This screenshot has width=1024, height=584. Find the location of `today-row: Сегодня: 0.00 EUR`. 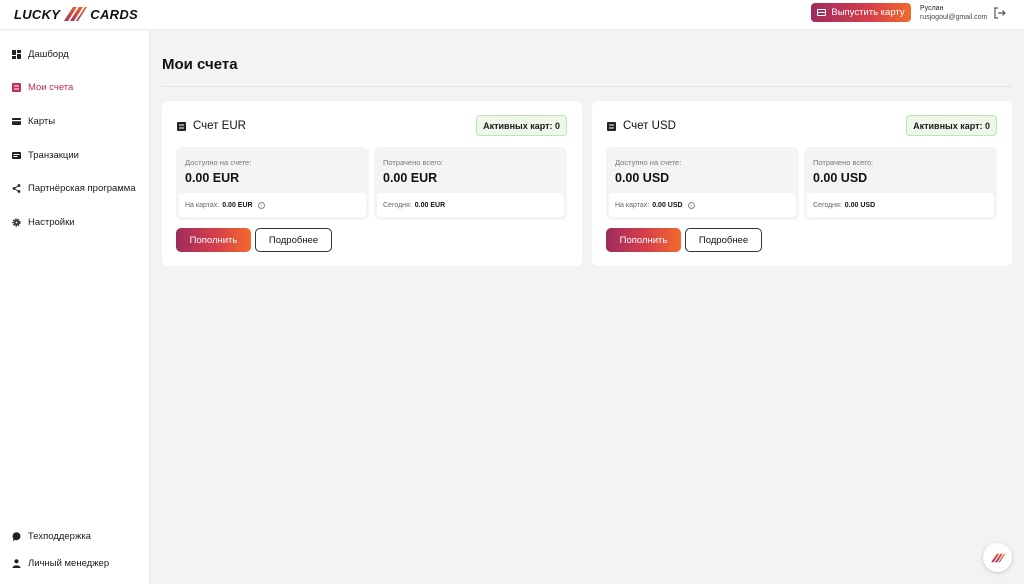

today-row: Сегодня: 0.00 EUR is located at coordinates (470, 205).